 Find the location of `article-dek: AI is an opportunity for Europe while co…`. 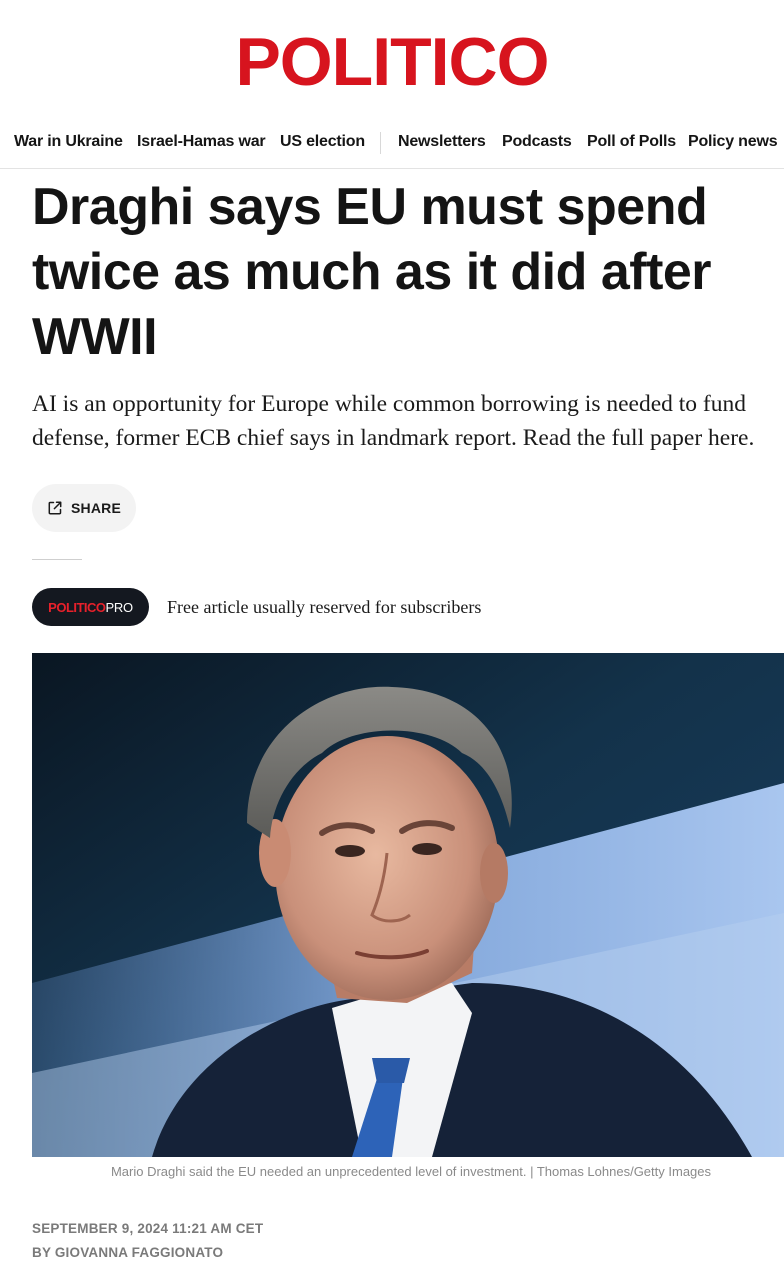

article-dek: AI is an opportunity for Europe while co… is located at coordinates (407, 421).